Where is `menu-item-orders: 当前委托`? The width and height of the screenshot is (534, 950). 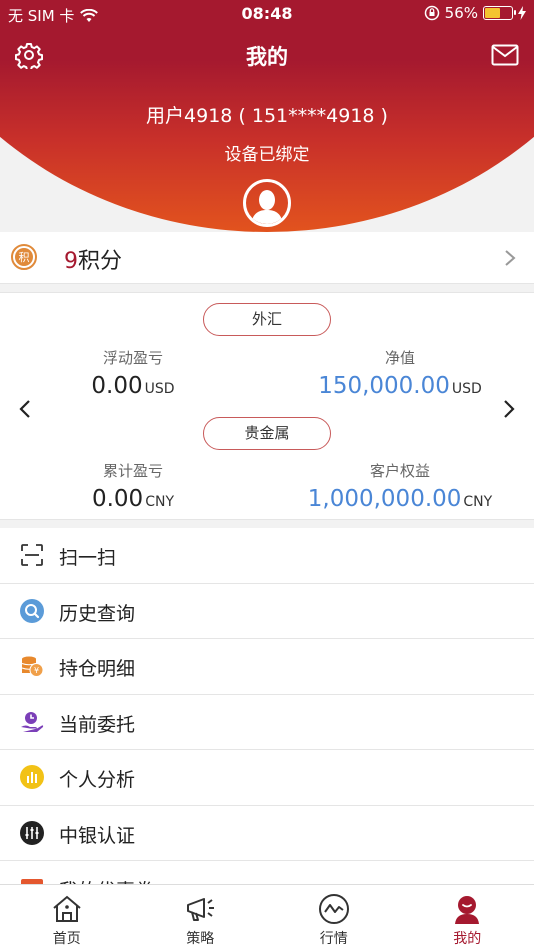
menu-item-orders: 当前委托 is located at coordinates (267, 722).